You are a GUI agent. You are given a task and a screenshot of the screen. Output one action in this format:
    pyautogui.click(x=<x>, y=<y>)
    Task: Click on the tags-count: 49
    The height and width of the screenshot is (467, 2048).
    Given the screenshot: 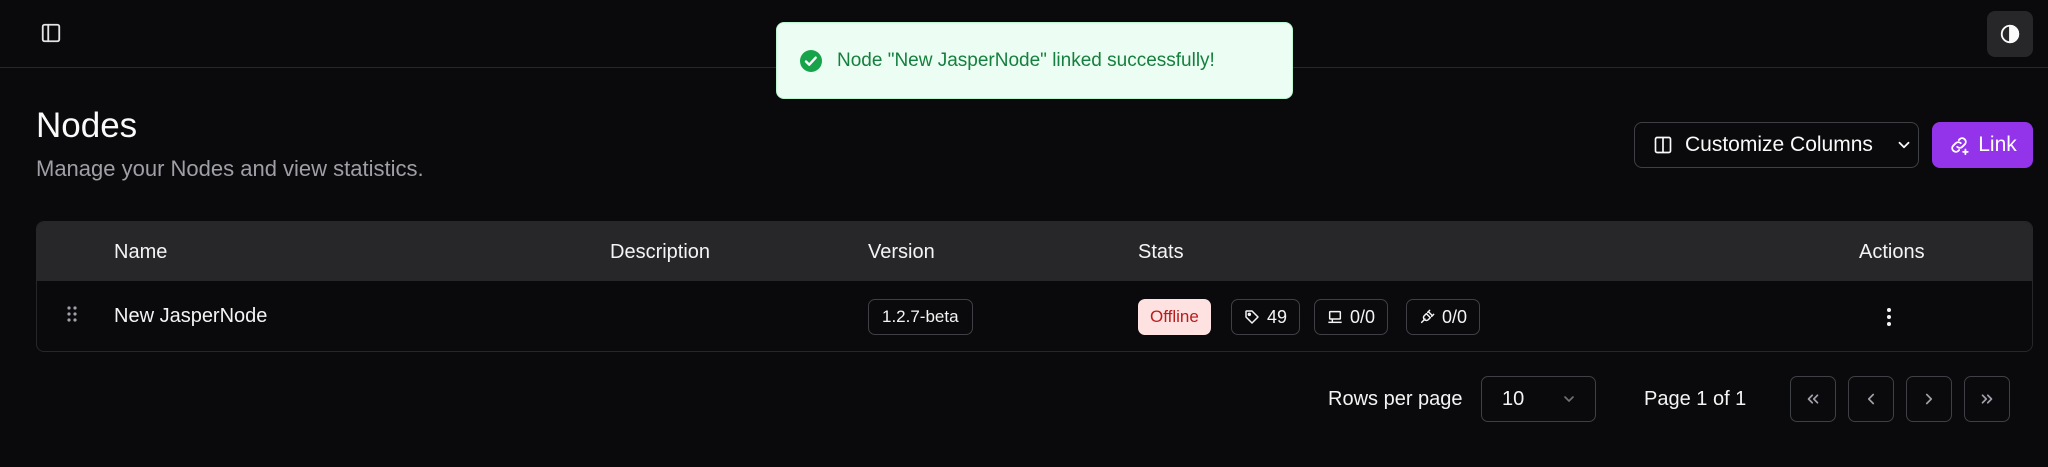 What is the action you would take?
    pyautogui.click(x=1277, y=316)
    